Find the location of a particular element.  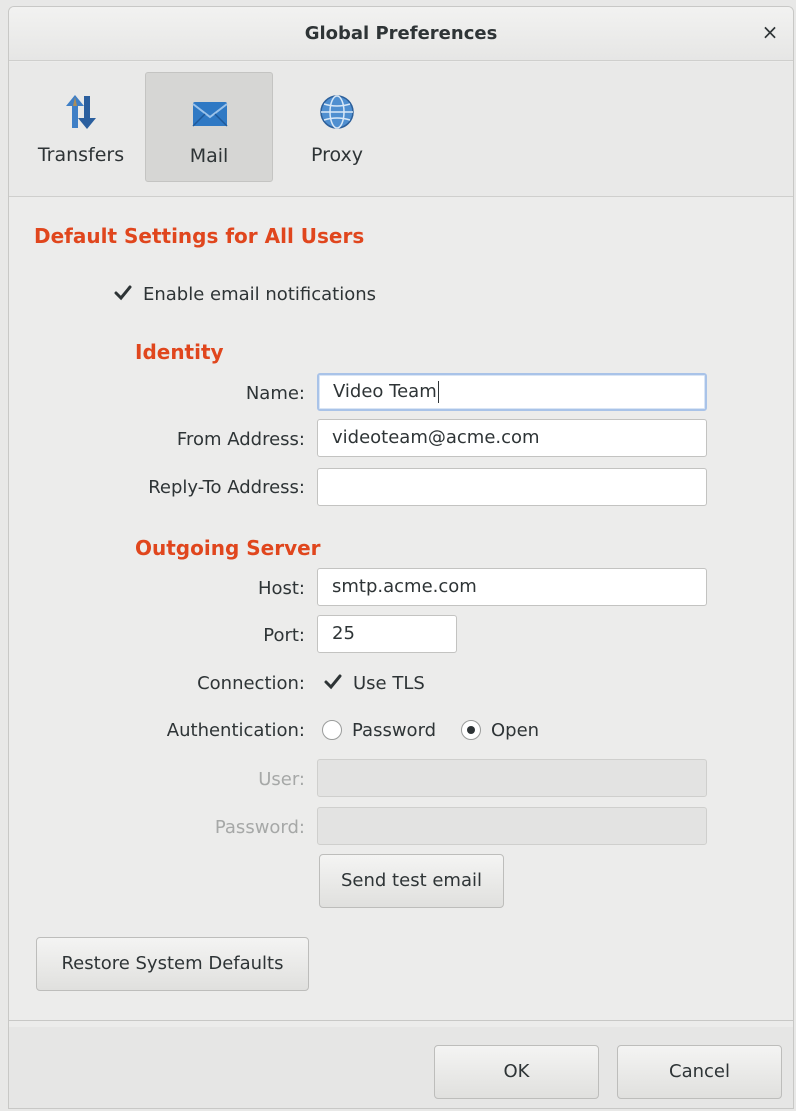

dialog-footer: OK Cancel is located at coordinates (401, 1067).